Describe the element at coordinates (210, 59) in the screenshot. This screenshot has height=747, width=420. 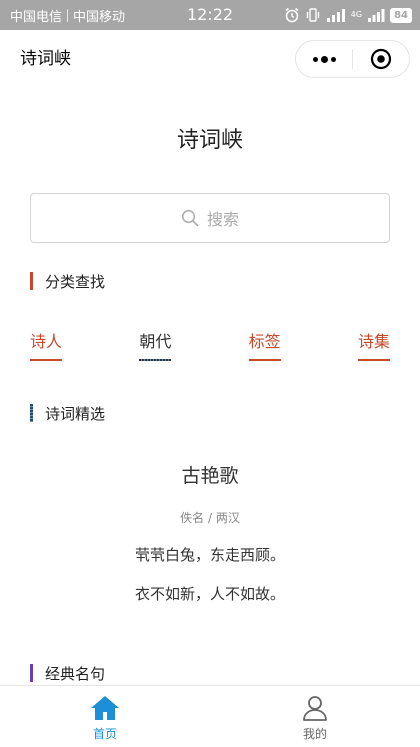
I see `nav-bar: 诗词峡` at that location.